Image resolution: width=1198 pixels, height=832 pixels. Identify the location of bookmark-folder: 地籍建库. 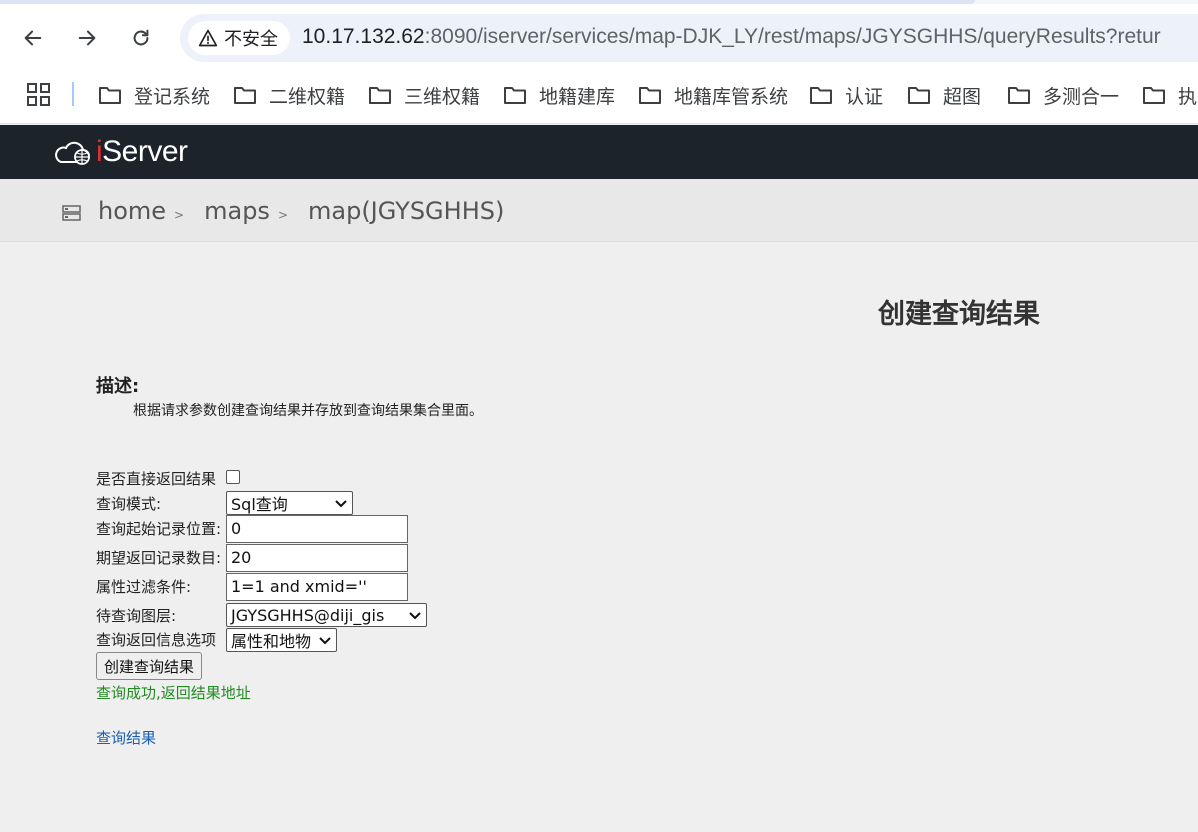
(559, 95).